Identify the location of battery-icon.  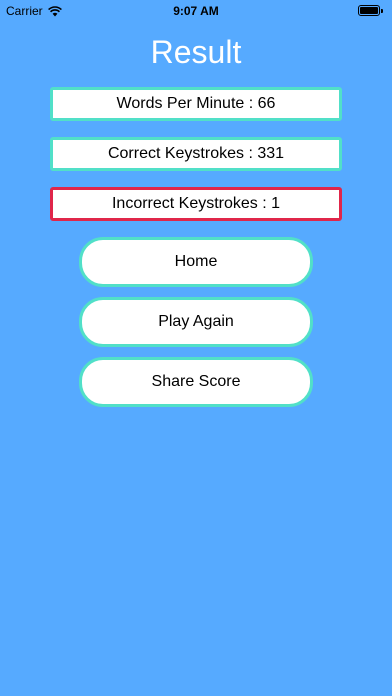
(371, 11).